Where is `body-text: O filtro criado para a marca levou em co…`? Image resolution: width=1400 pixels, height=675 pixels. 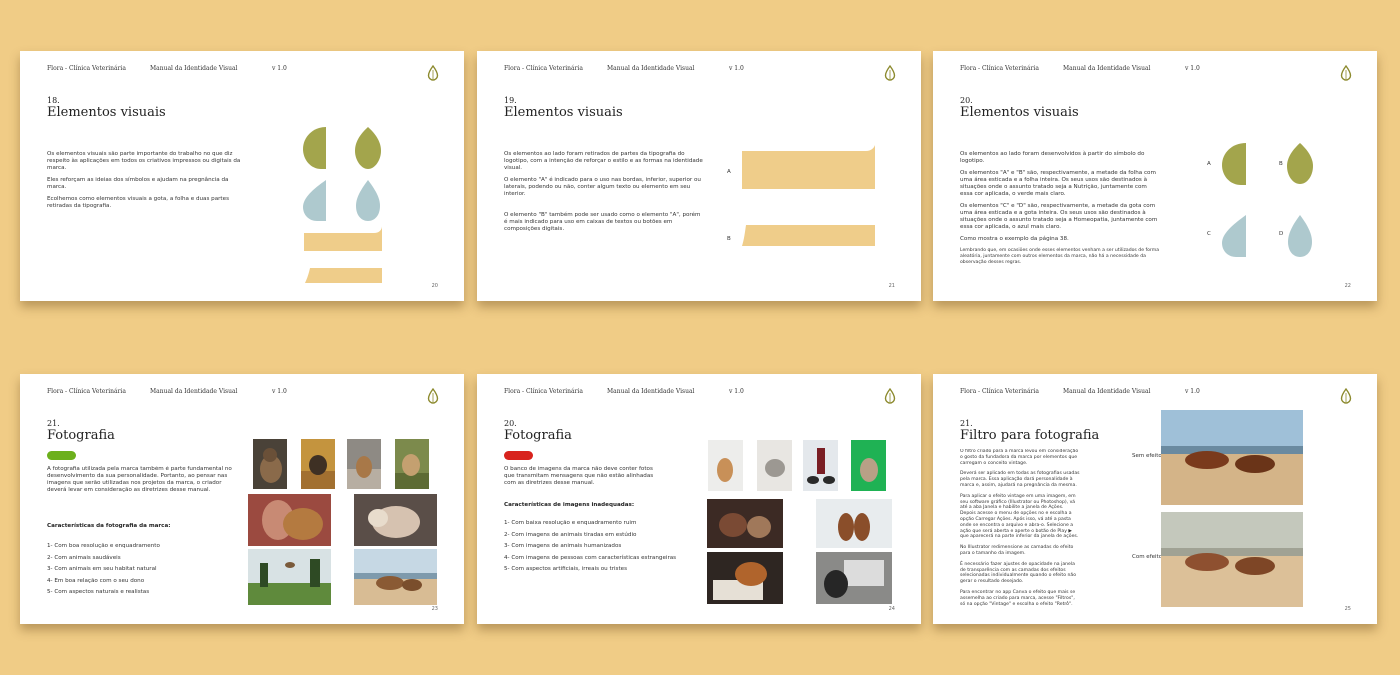
body-text: O filtro criado para a marca levou em co… is located at coordinates (1020, 533).